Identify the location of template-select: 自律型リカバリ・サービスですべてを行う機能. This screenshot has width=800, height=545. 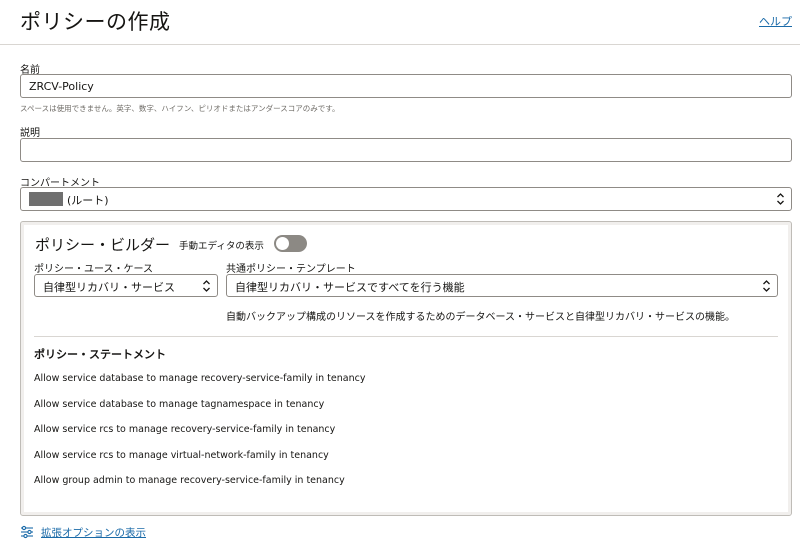
(502, 285).